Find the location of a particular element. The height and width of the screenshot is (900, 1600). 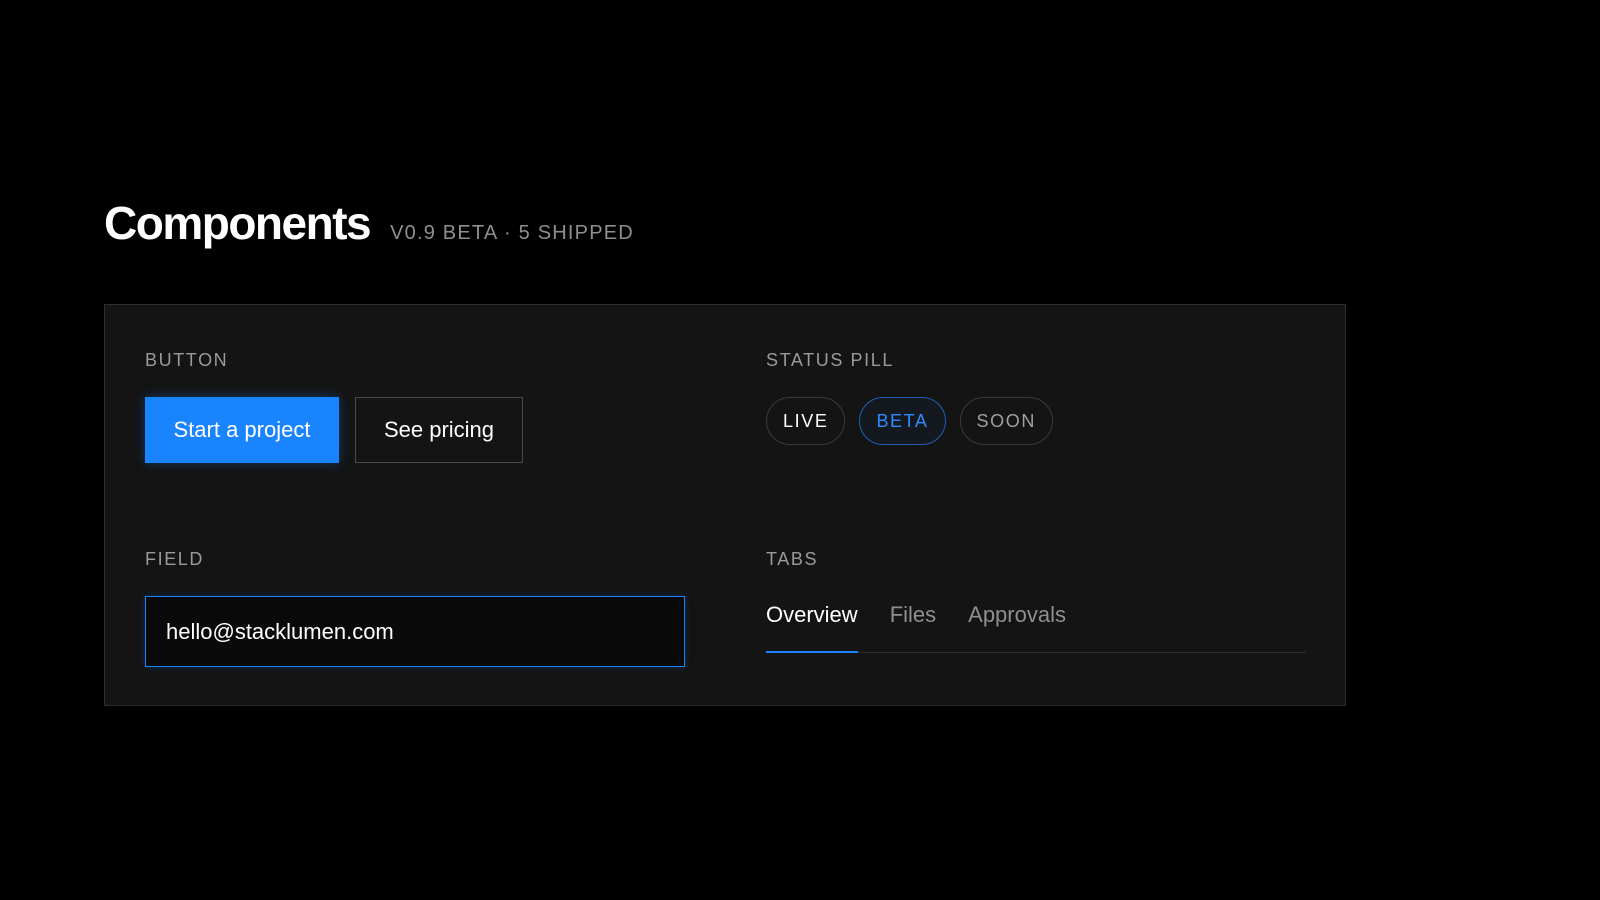

status-pill-soon: SOON is located at coordinates (1006, 421).